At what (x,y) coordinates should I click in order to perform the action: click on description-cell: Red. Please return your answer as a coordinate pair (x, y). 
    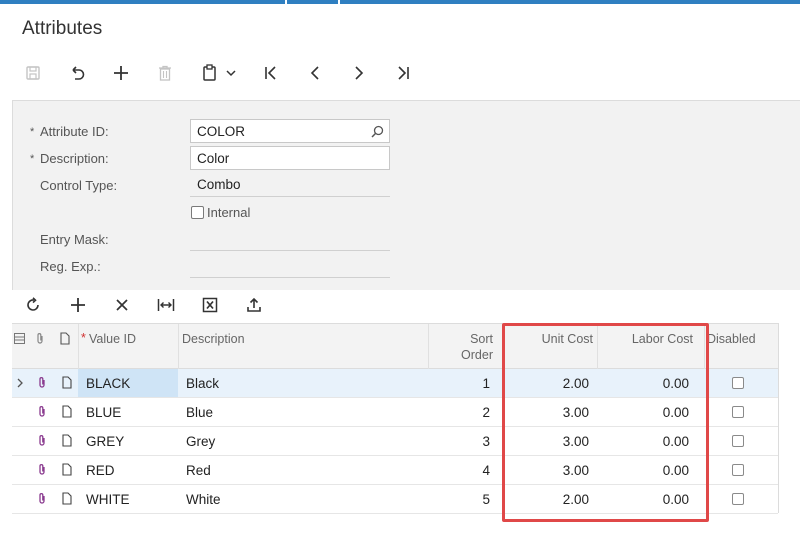
    Looking at the image, I should click on (198, 470).